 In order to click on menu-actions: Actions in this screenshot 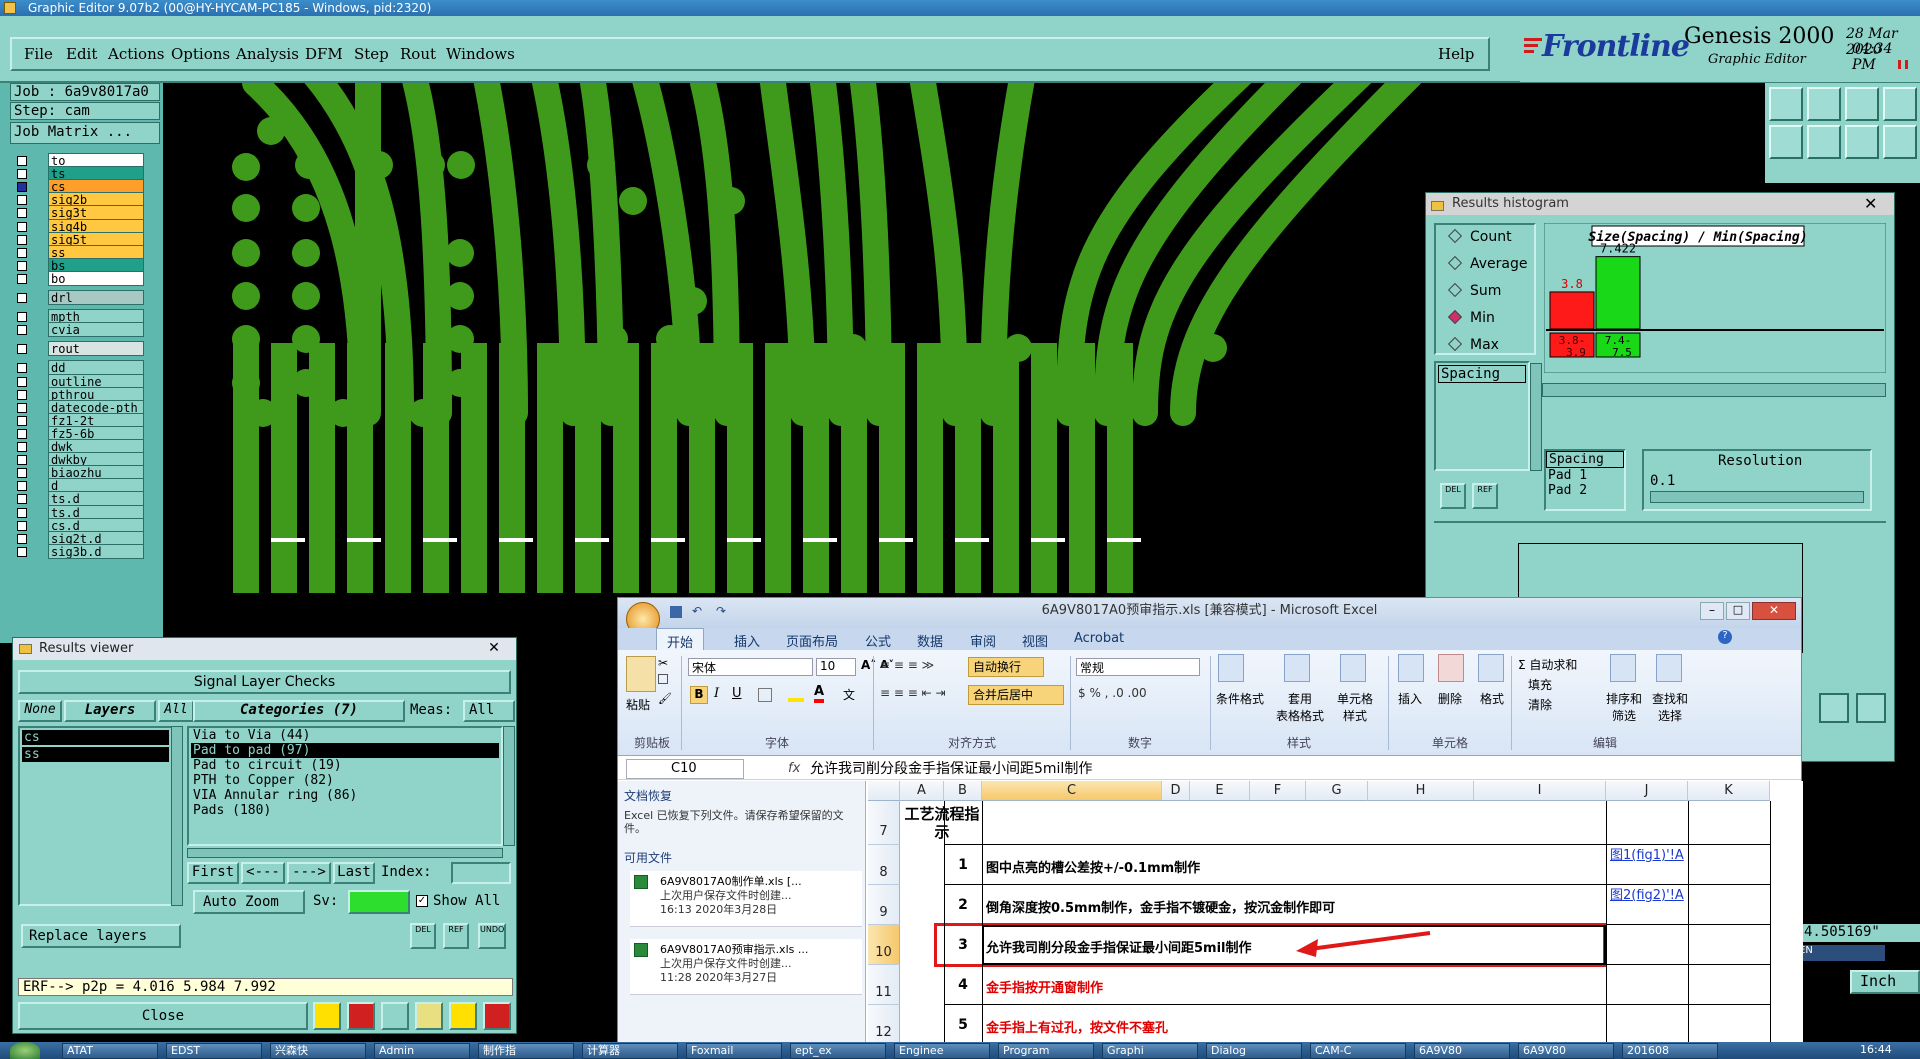, I will do `click(136, 54)`.